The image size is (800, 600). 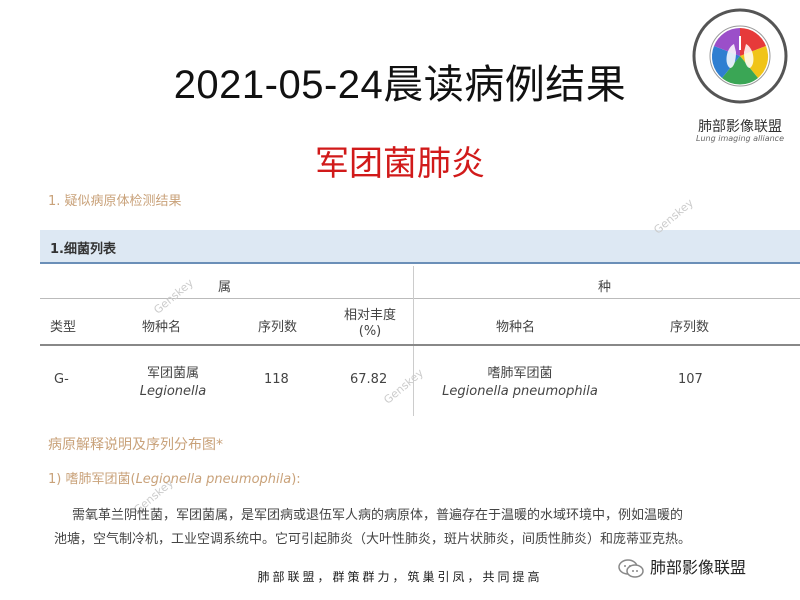 I want to click on col-header-species-name: 物种名, so click(x=516, y=327).